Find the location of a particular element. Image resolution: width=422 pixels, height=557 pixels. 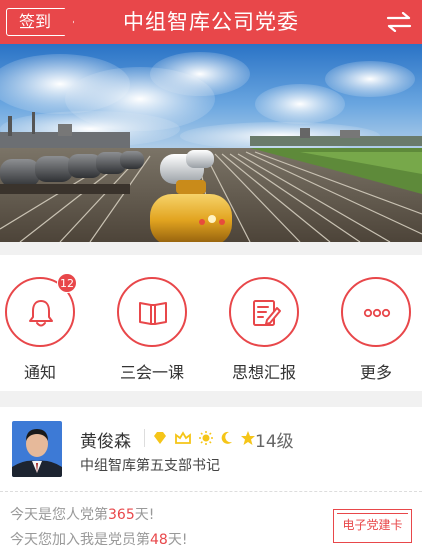

three-meetings-circle is located at coordinates (152, 312).